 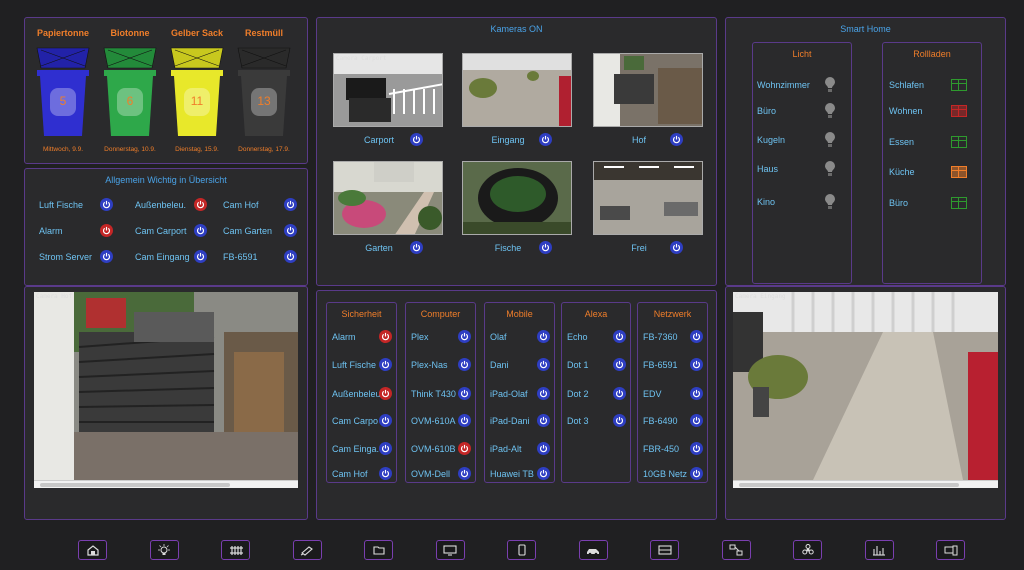 I want to click on phone-icon, so click(x=521, y=550).